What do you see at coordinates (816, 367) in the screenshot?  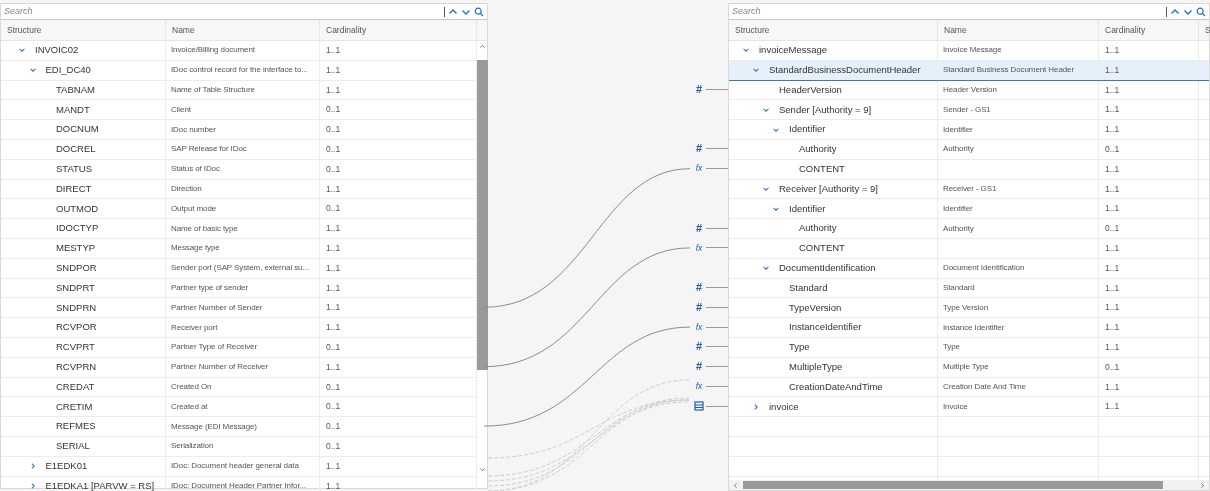 I see `node-label: MultipleType` at bounding box center [816, 367].